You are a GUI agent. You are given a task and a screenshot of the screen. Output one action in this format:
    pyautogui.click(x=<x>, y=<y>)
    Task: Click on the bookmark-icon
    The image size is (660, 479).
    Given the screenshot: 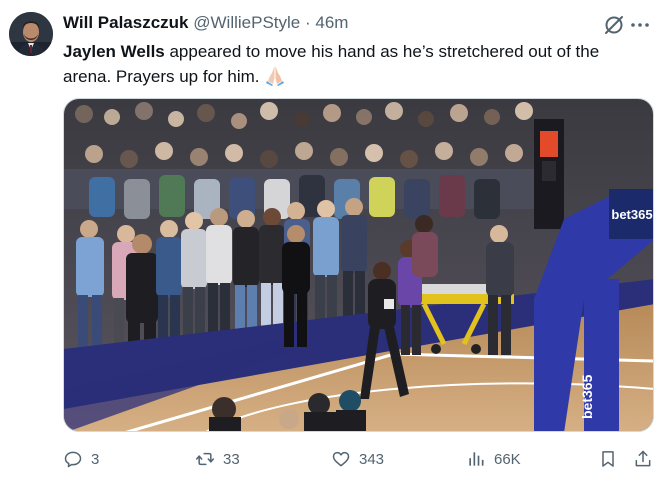 What is the action you would take?
    pyautogui.click(x=608, y=459)
    